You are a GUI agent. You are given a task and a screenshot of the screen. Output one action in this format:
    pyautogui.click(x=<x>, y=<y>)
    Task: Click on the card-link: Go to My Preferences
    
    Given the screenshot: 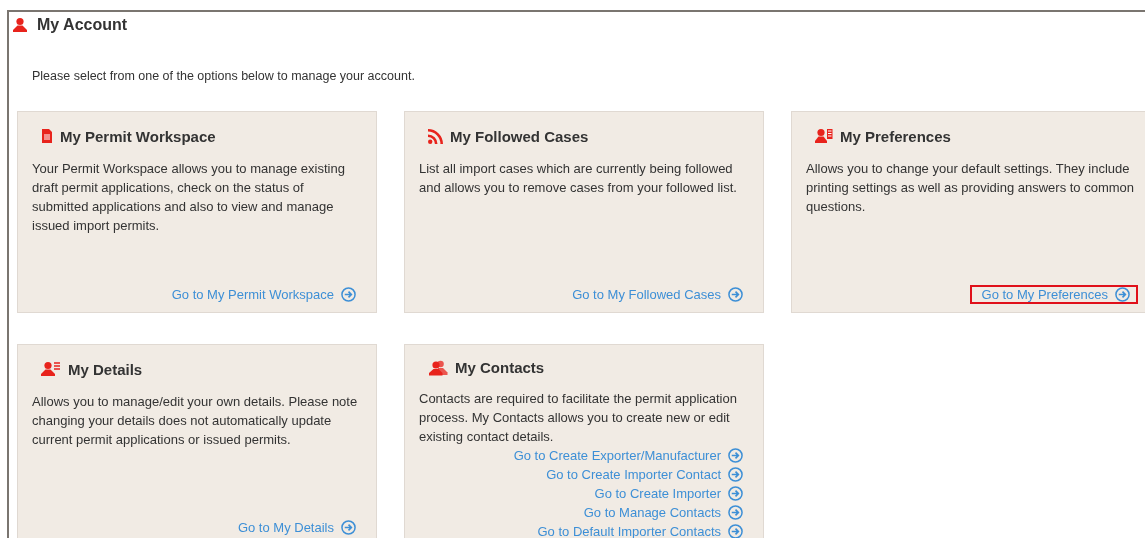 What is the action you would take?
    pyautogui.click(x=1053, y=294)
    